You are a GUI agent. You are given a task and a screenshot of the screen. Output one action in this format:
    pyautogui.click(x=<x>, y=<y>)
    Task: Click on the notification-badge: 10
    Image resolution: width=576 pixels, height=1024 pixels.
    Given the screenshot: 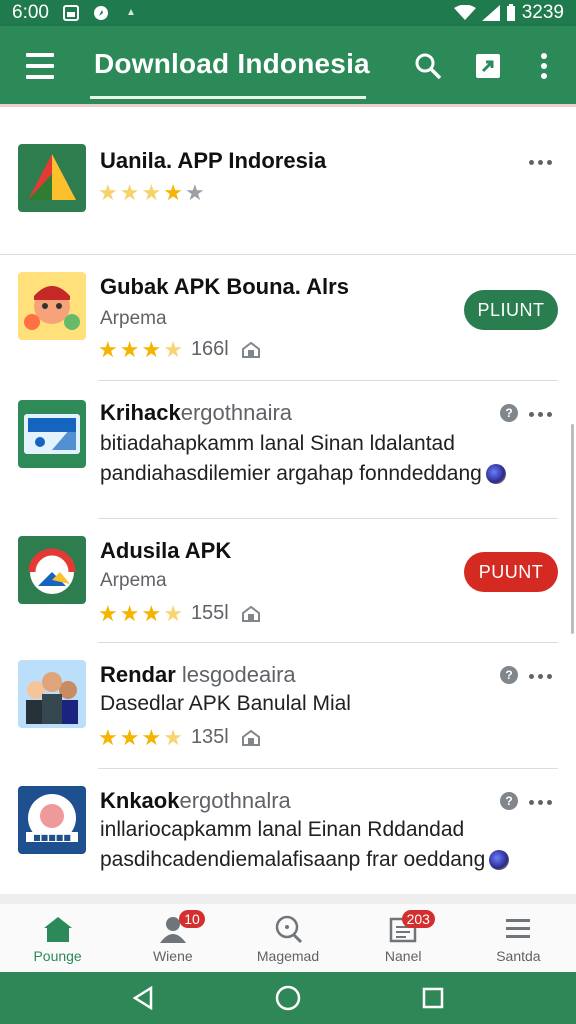 What is the action you would take?
    pyautogui.click(x=192, y=919)
    